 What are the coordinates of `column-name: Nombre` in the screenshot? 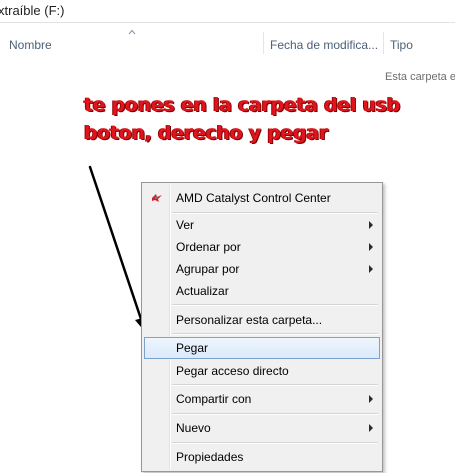 It's located at (30, 45).